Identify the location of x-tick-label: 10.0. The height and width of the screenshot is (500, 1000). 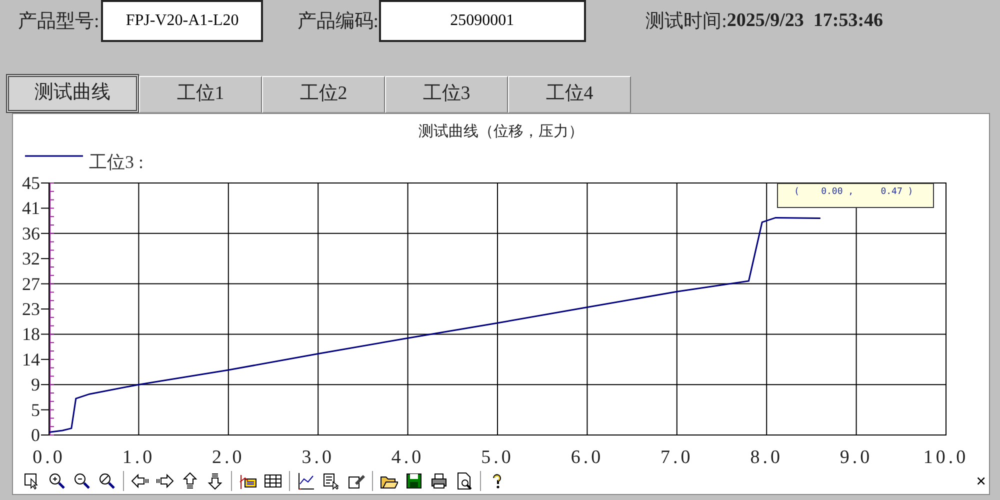
(946, 457).